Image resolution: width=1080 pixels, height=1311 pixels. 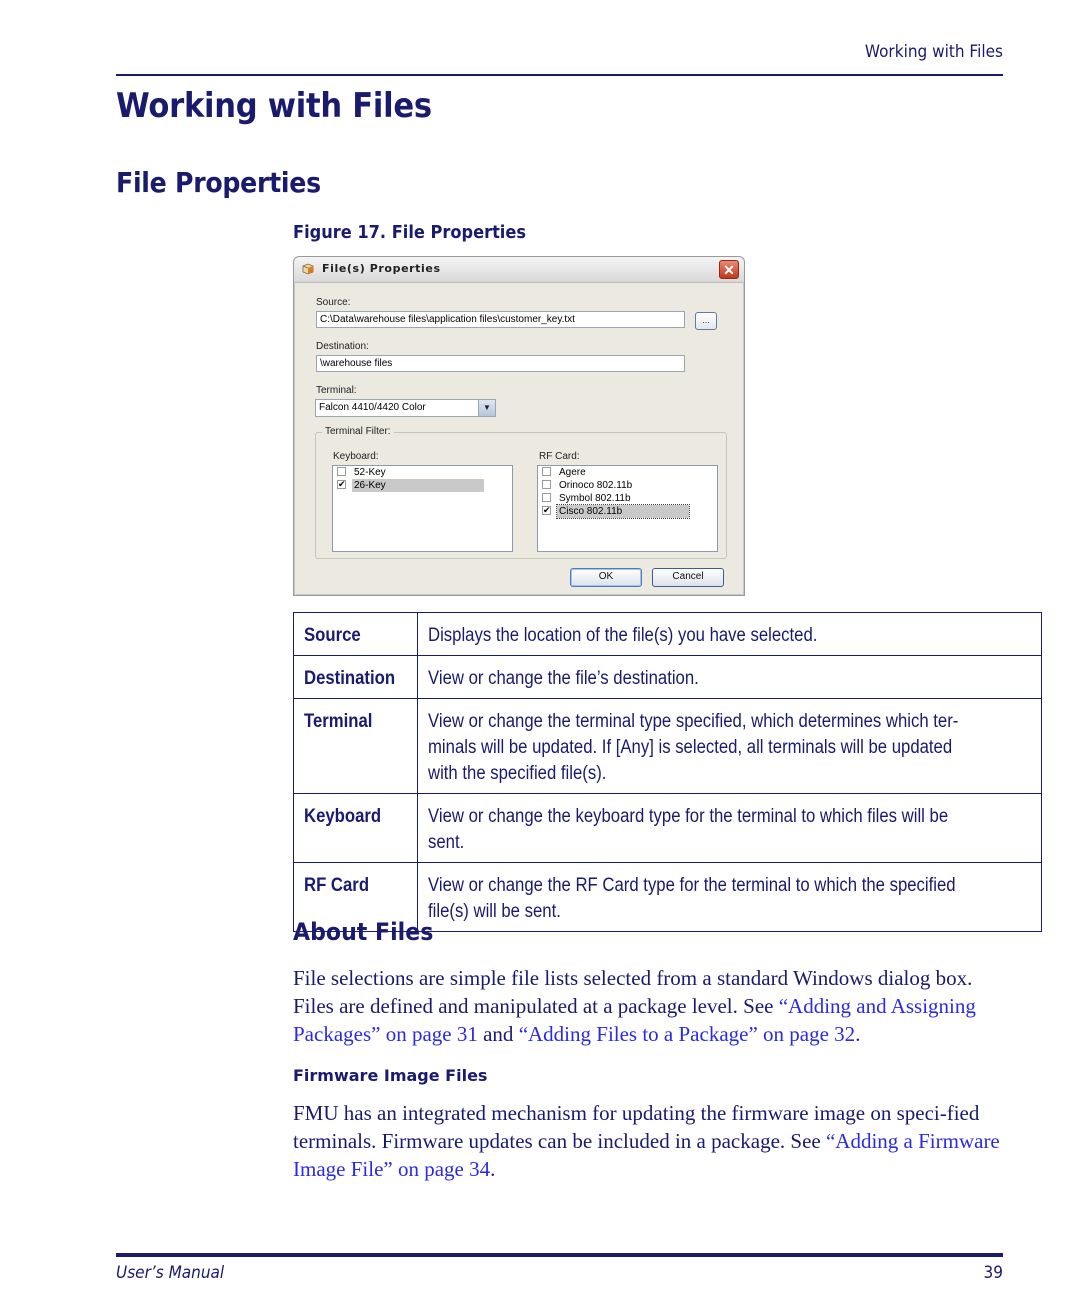 I want to click on dialog-title: File(s) Properties, so click(x=381, y=268).